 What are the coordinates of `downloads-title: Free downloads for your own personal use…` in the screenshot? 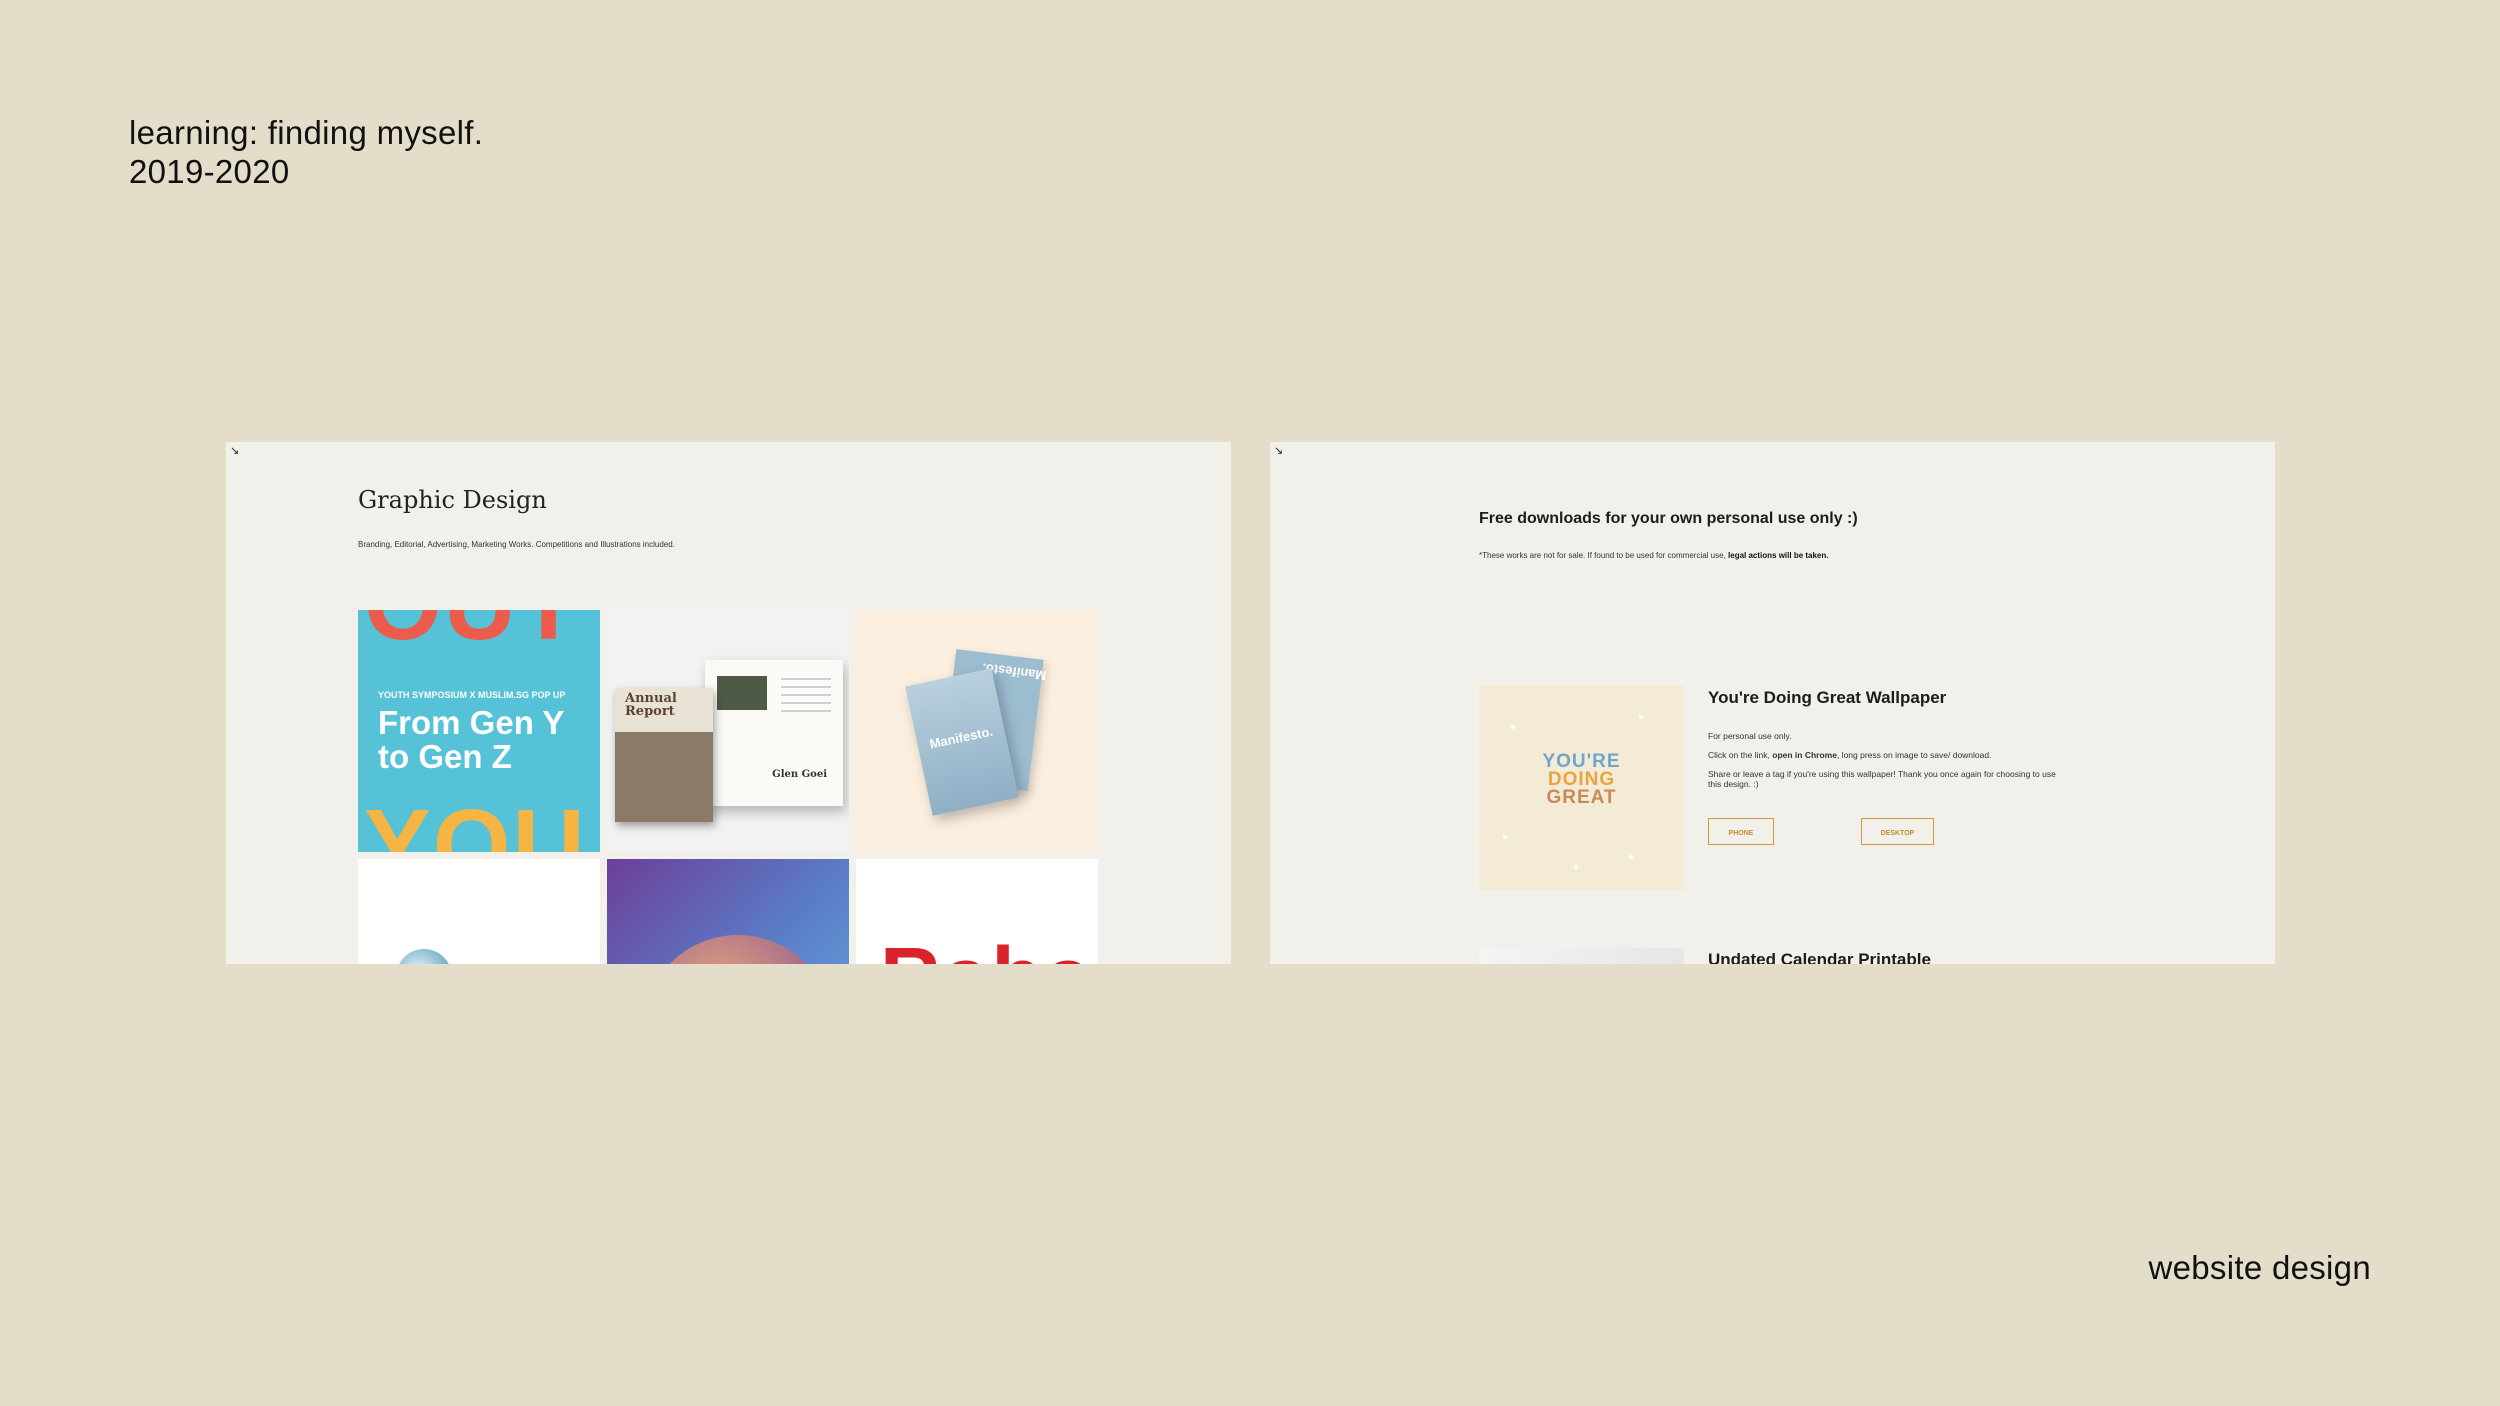 It's located at (1668, 518).